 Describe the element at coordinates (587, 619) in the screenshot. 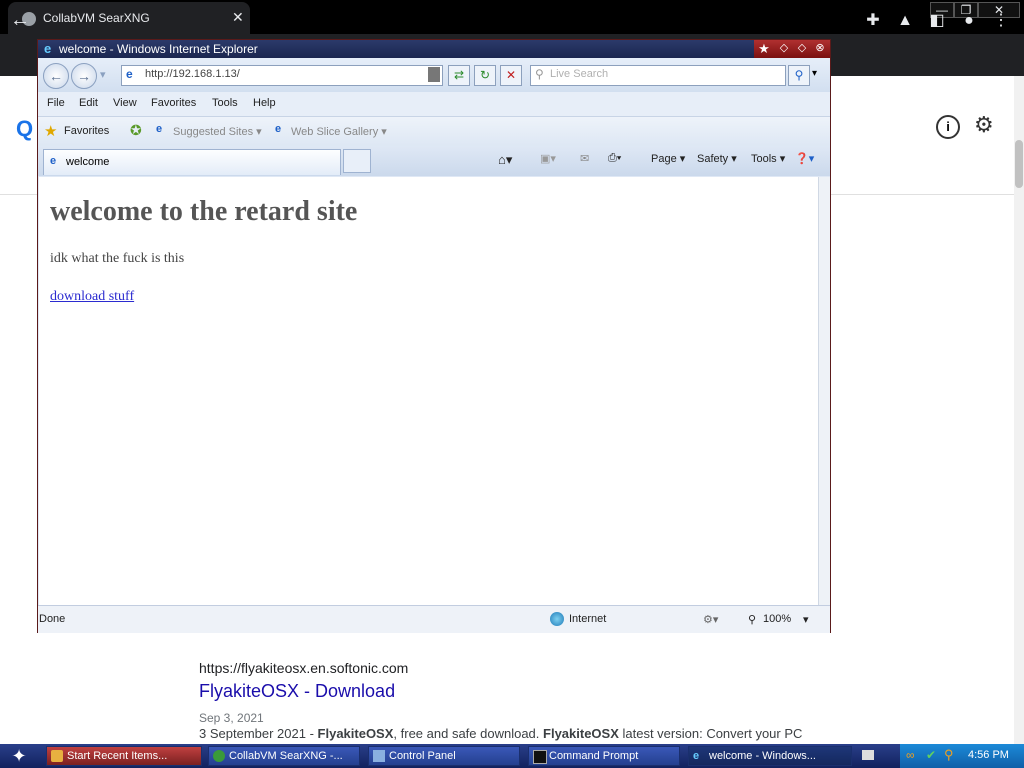

I see `security-zone: Internet` at that location.